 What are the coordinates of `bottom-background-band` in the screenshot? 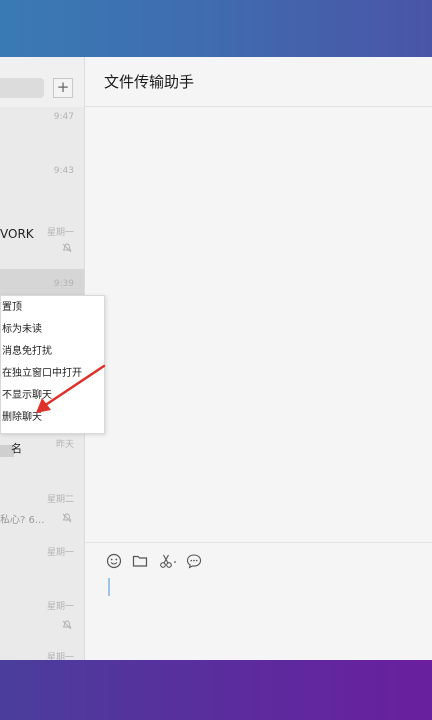 It's located at (216, 690).